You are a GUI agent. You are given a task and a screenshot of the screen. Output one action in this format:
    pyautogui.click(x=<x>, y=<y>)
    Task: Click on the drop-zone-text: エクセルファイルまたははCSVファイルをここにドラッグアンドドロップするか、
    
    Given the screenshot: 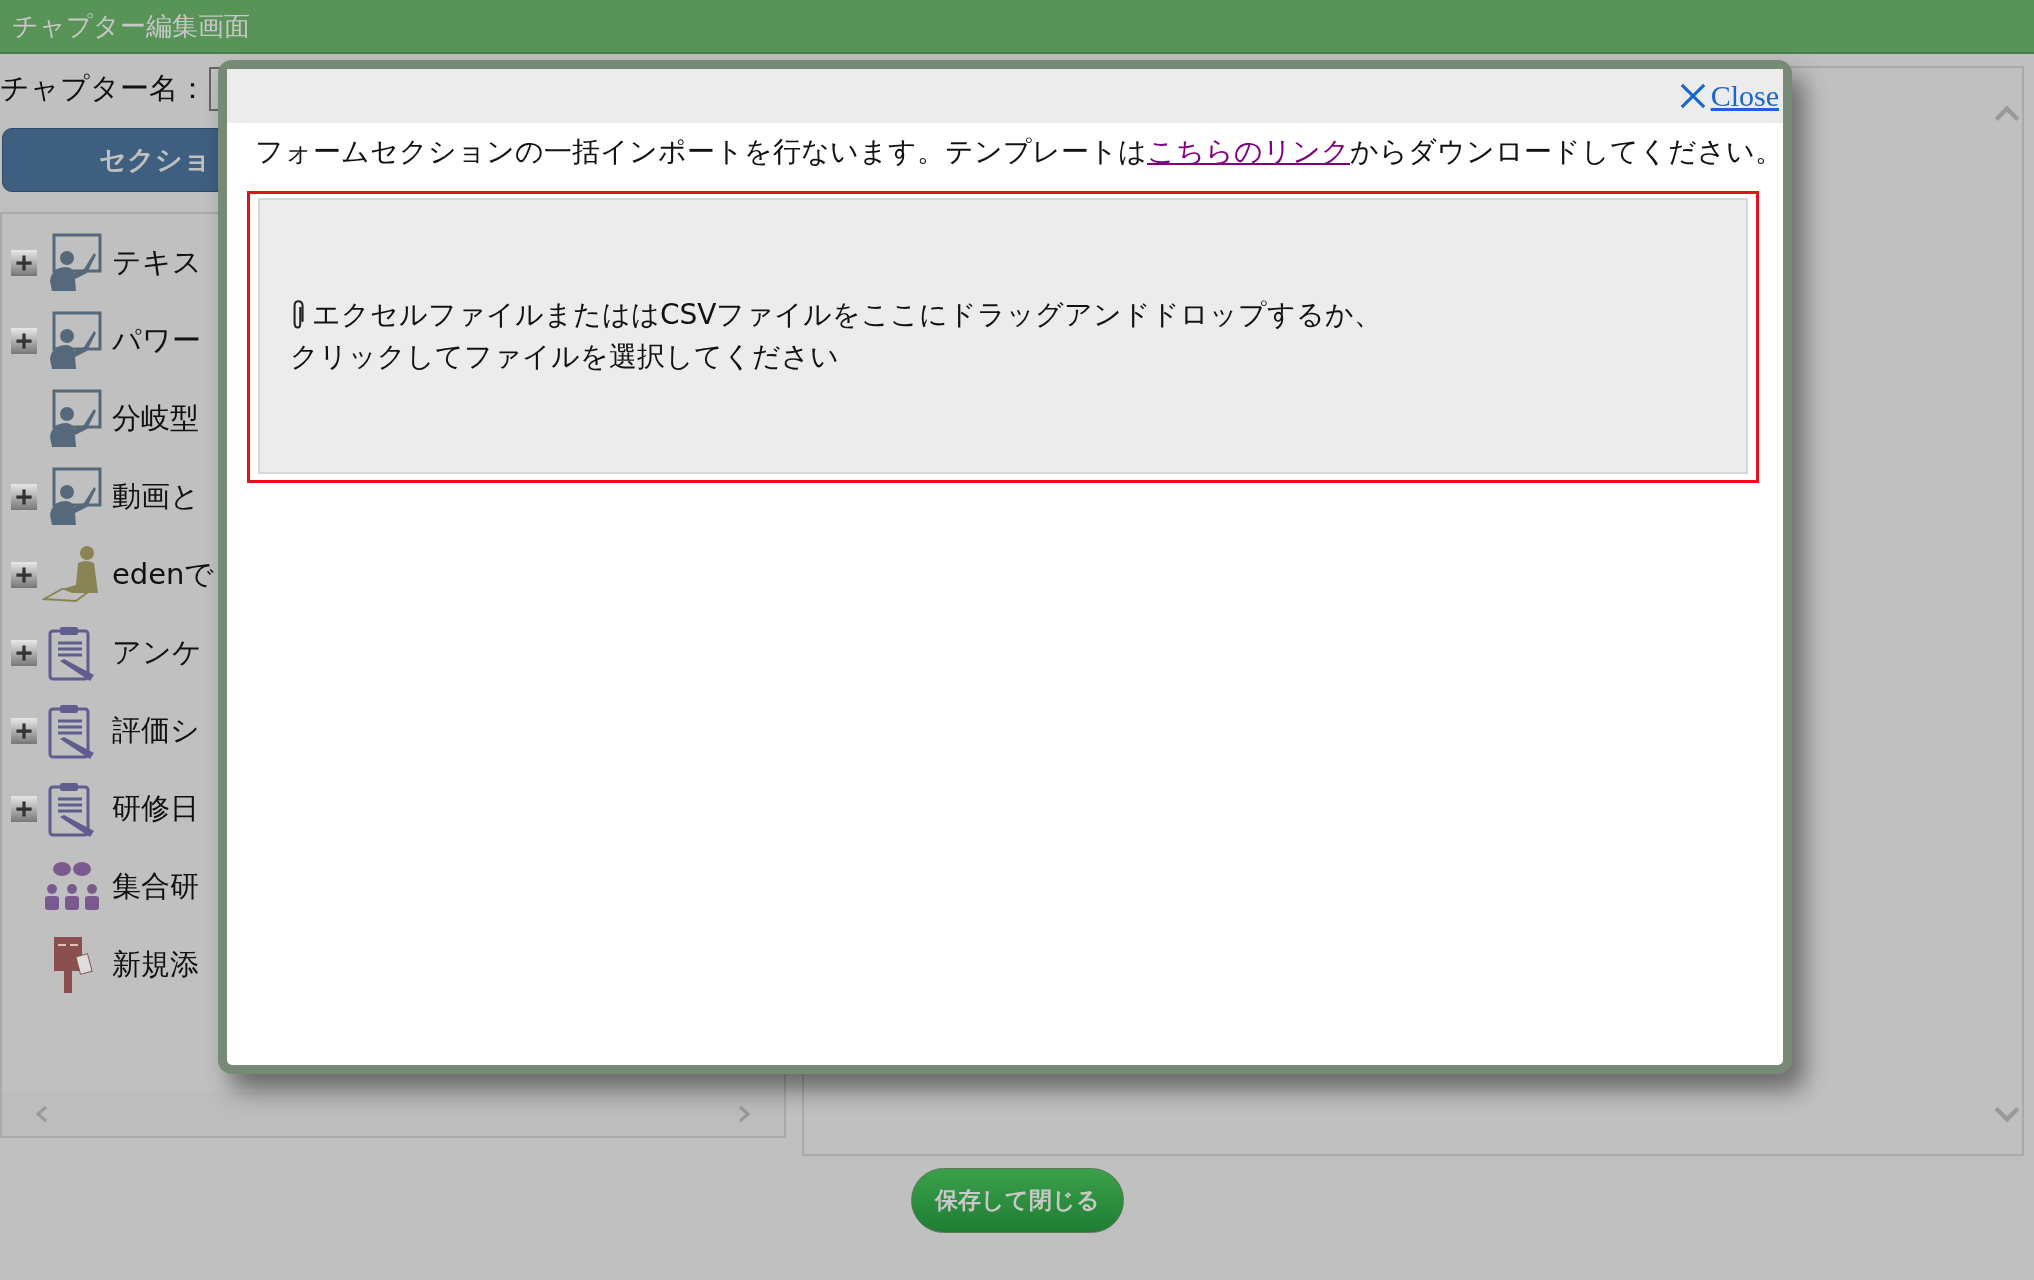 What is the action you would take?
    pyautogui.click(x=847, y=315)
    